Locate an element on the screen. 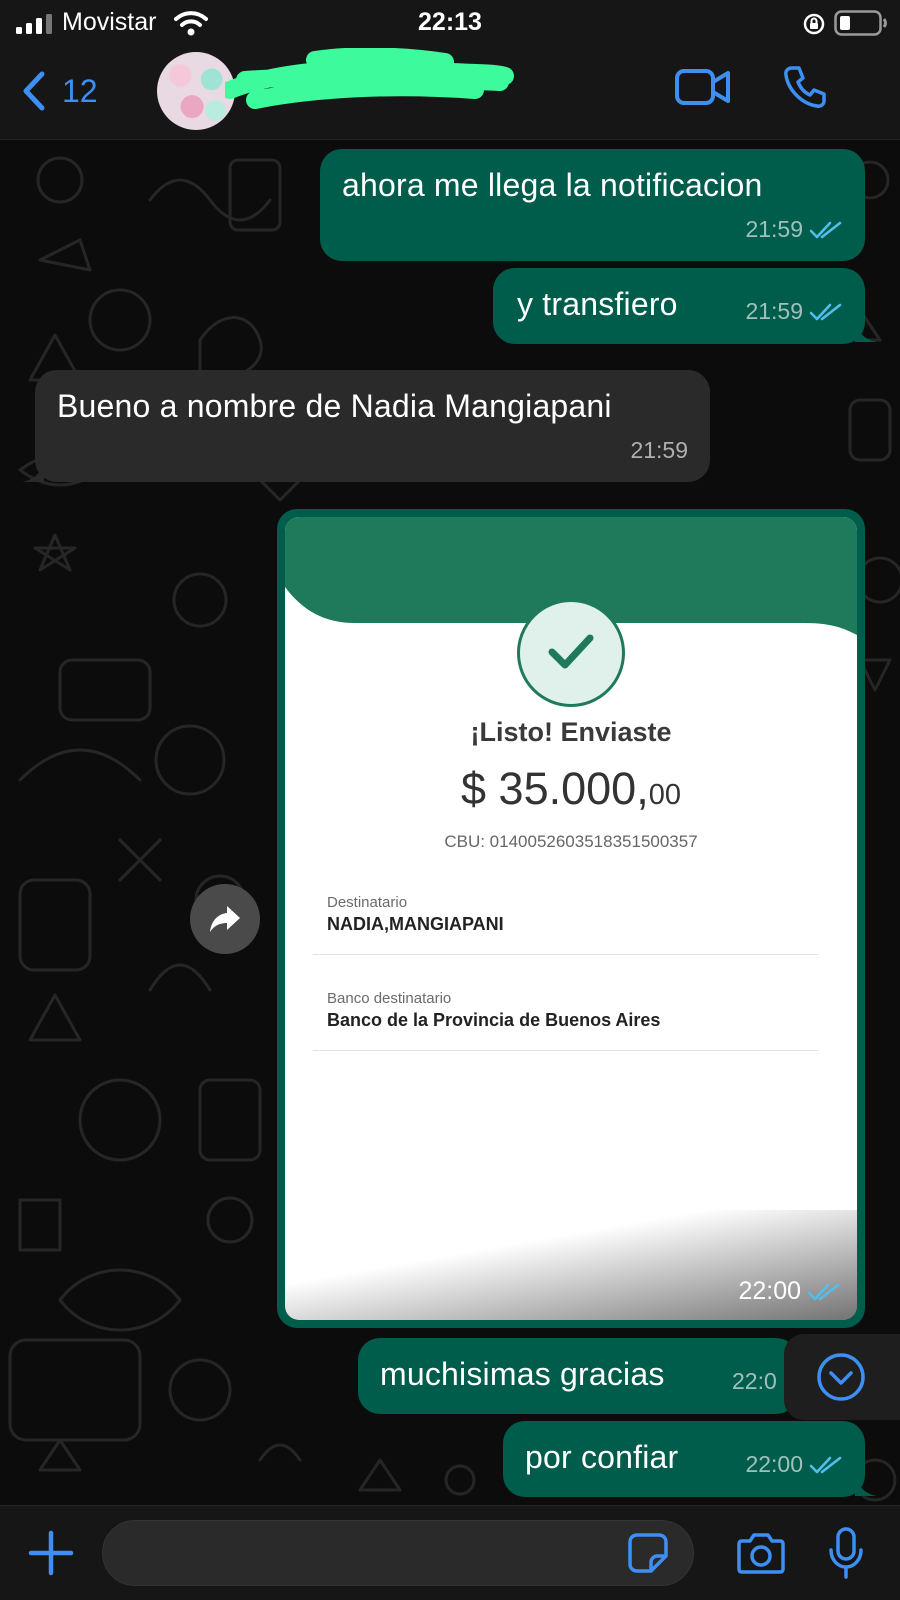  message-meta: 22:0 is located at coordinates (754, 1381).